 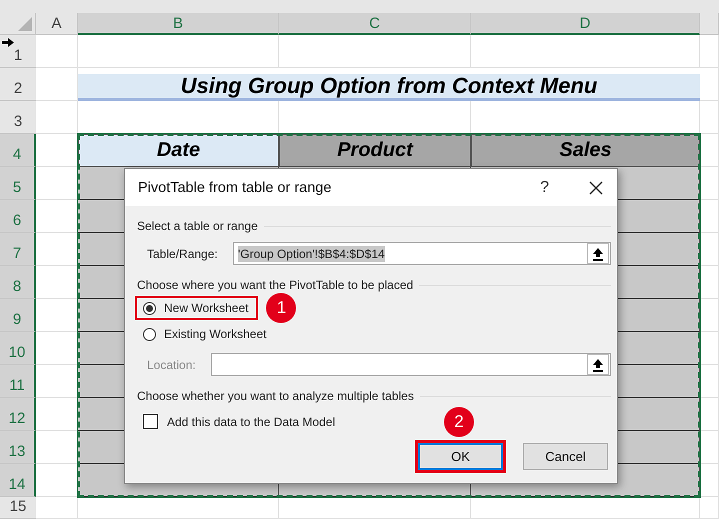 What do you see at coordinates (422, 253) in the screenshot?
I see `input-field: 'Group Option'!$B$4:$D$14` at bounding box center [422, 253].